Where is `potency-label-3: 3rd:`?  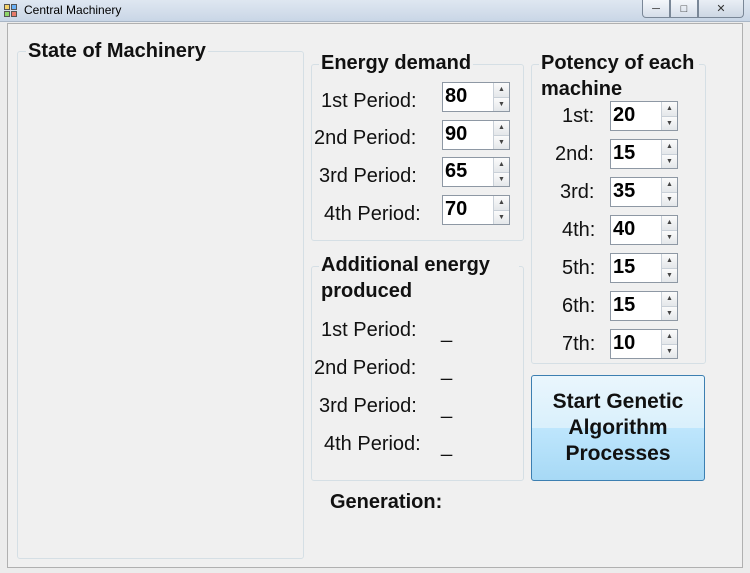
potency-label-3: 3rd: is located at coordinates (577, 192).